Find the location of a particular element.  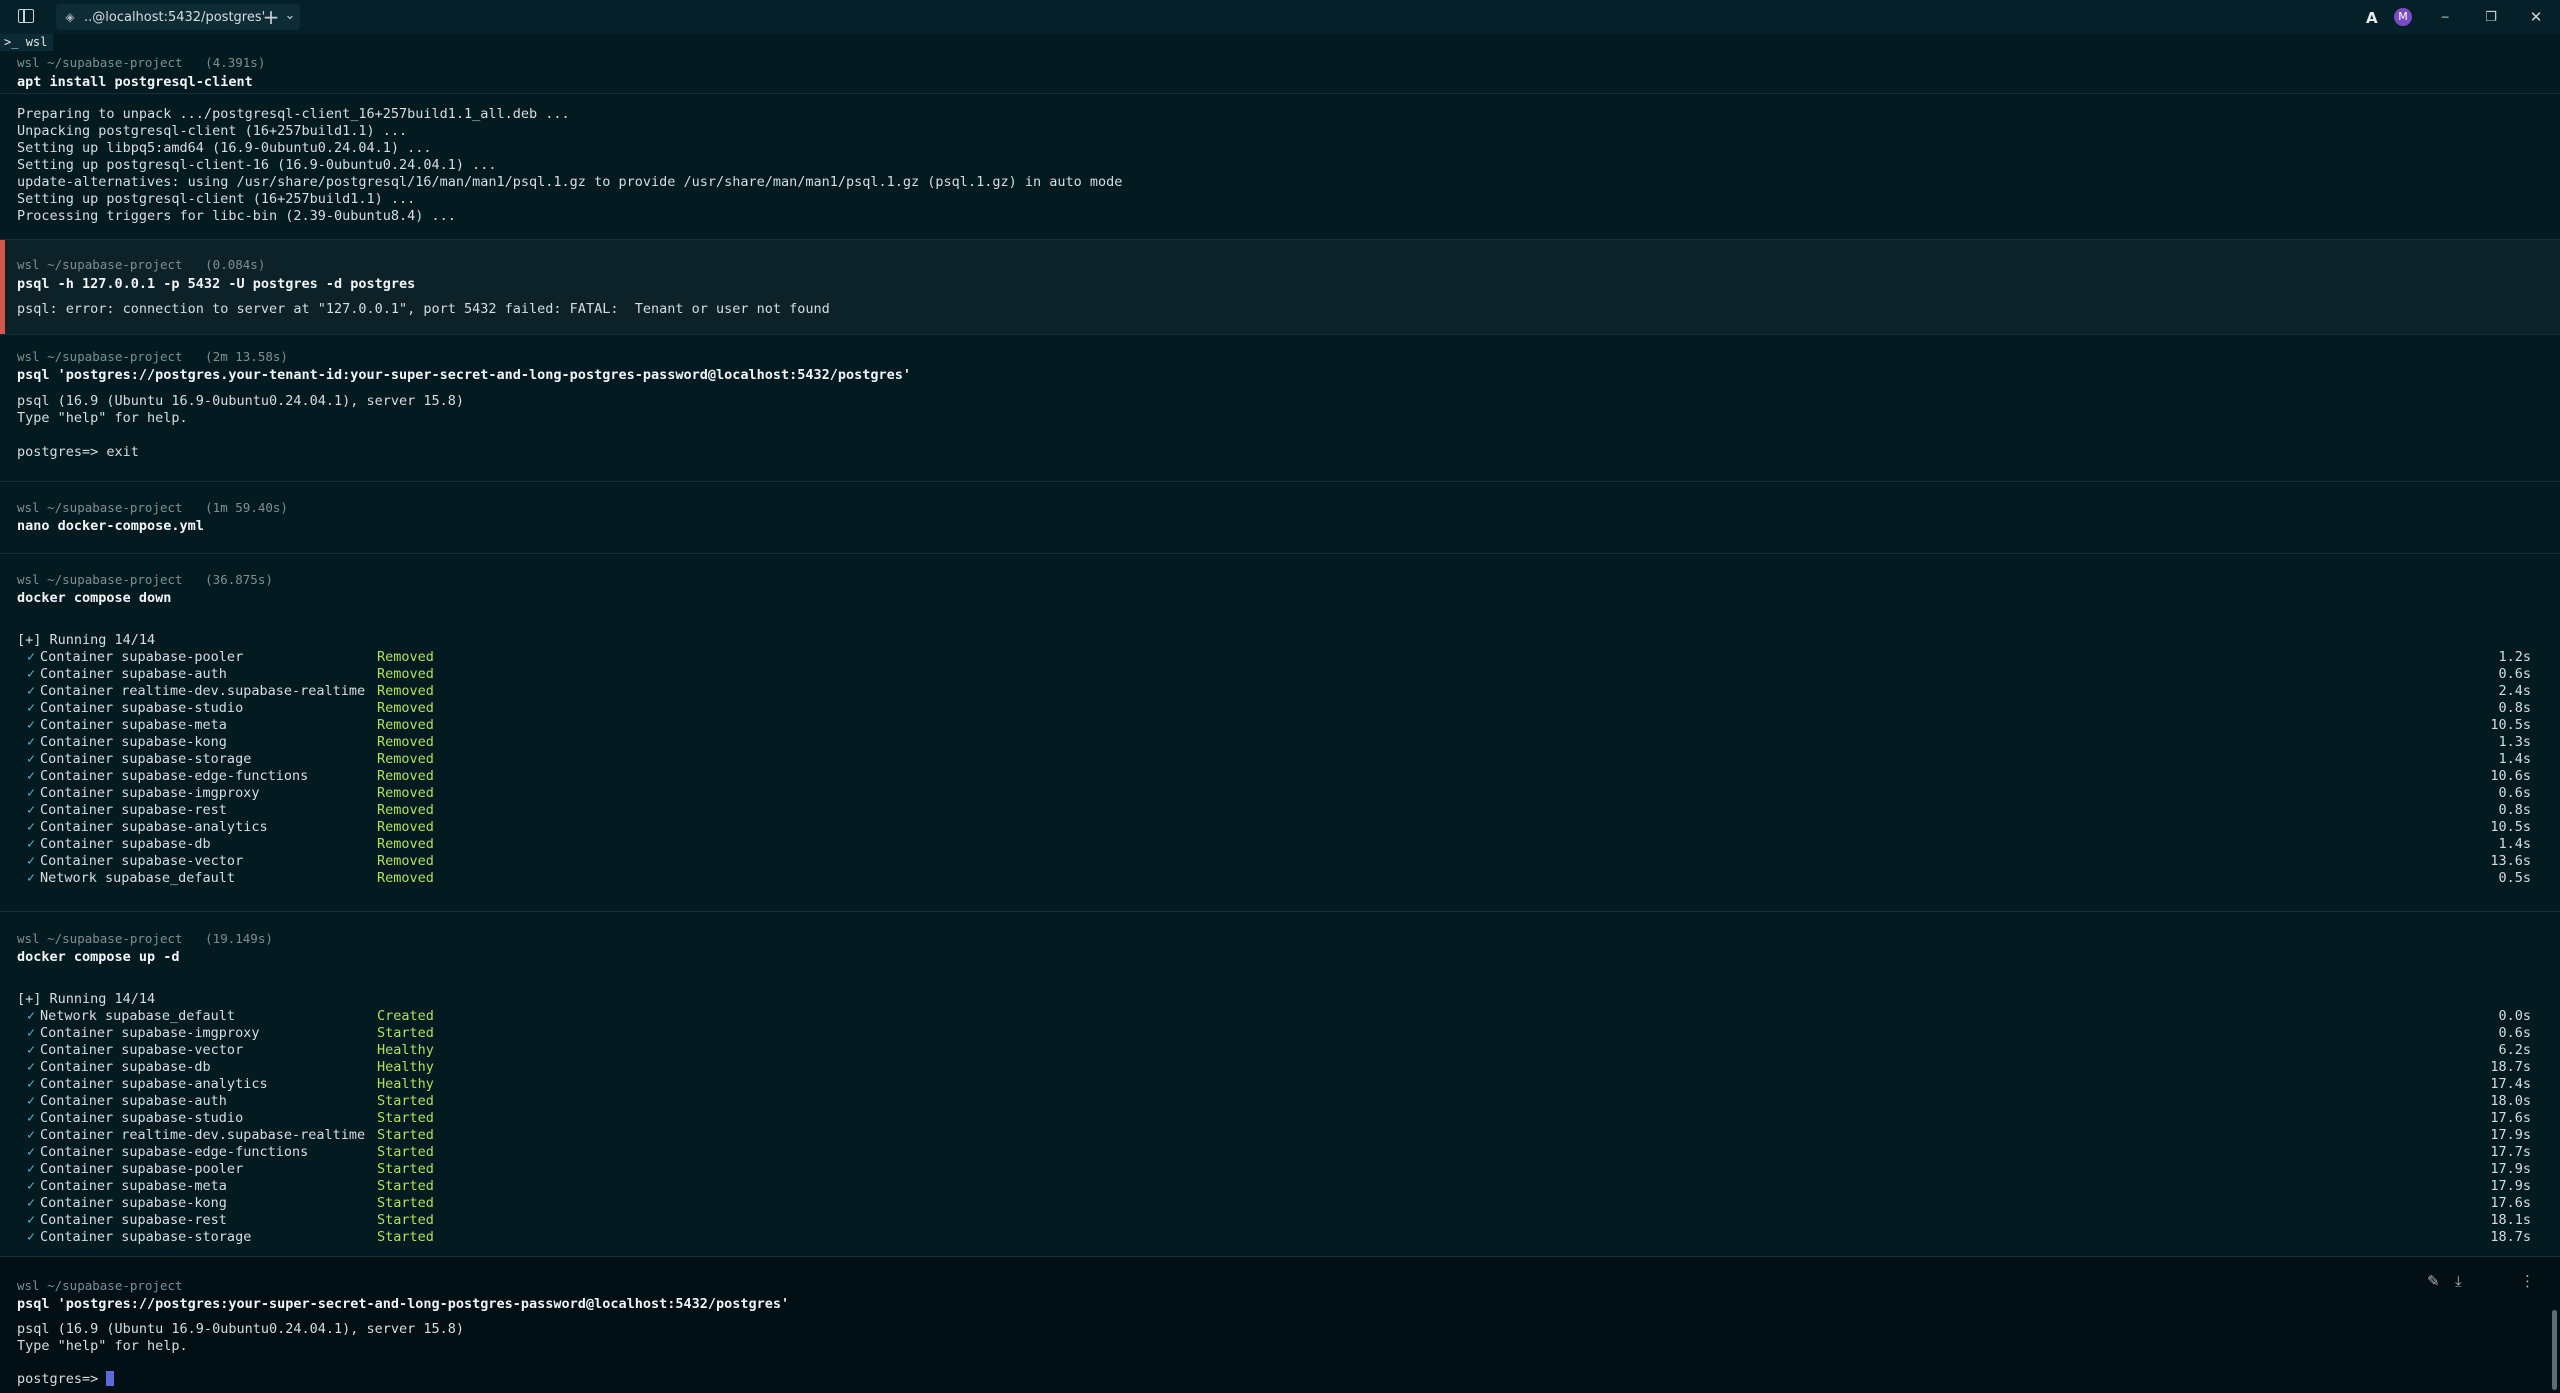

container-row: ✓ Container supabase-pooler Removed 1.2s is located at coordinates (1280, 657).